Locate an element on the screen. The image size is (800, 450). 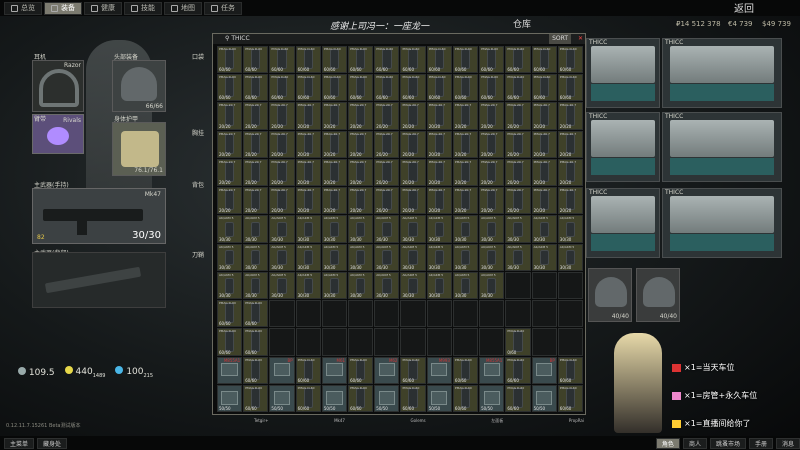
tab-gear: 装备 is located at coordinates (63, 8).